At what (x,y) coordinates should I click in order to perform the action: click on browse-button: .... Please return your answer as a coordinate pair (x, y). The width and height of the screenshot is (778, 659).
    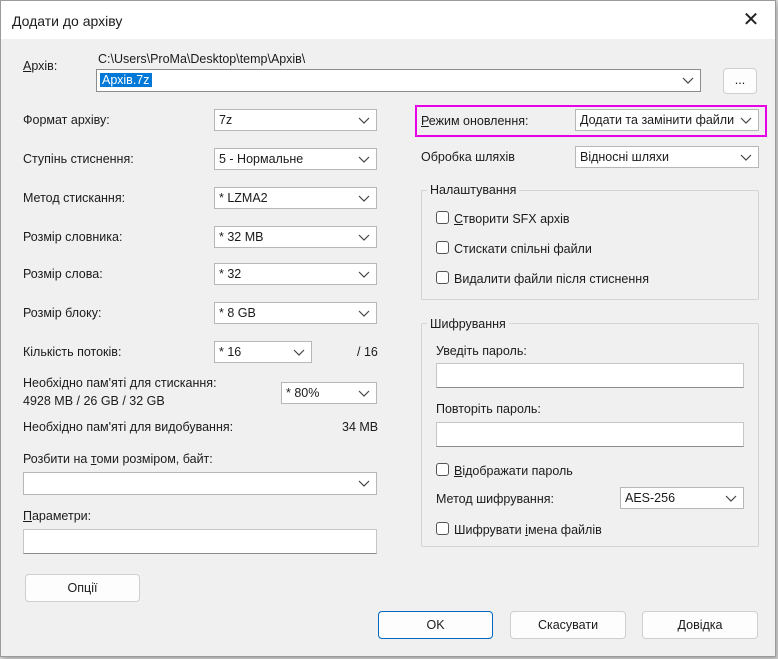
    Looking at the image, I should click on (740, 81).